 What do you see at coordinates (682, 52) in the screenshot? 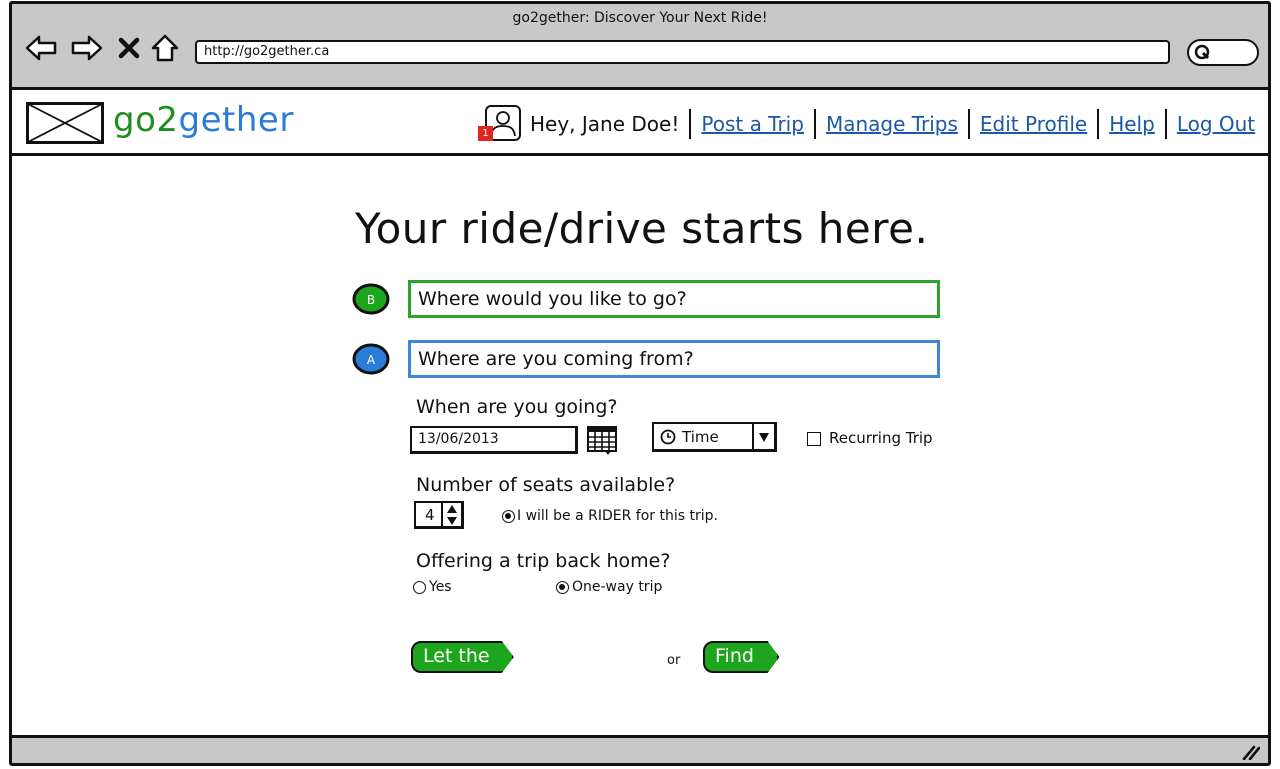
I see `address-bar: http://go2gether.ca` at bounding box center [682, 52].